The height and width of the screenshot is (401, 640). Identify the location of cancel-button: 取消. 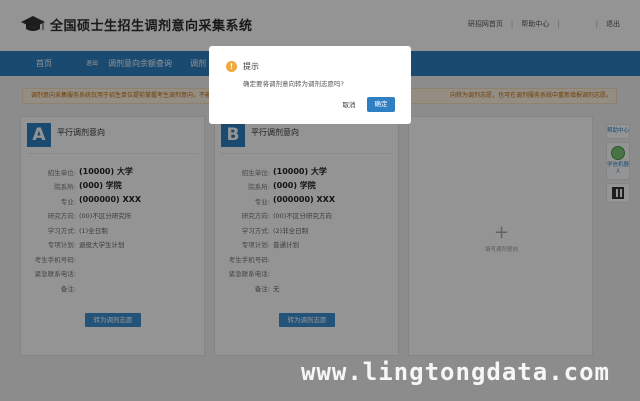
(349, 105).